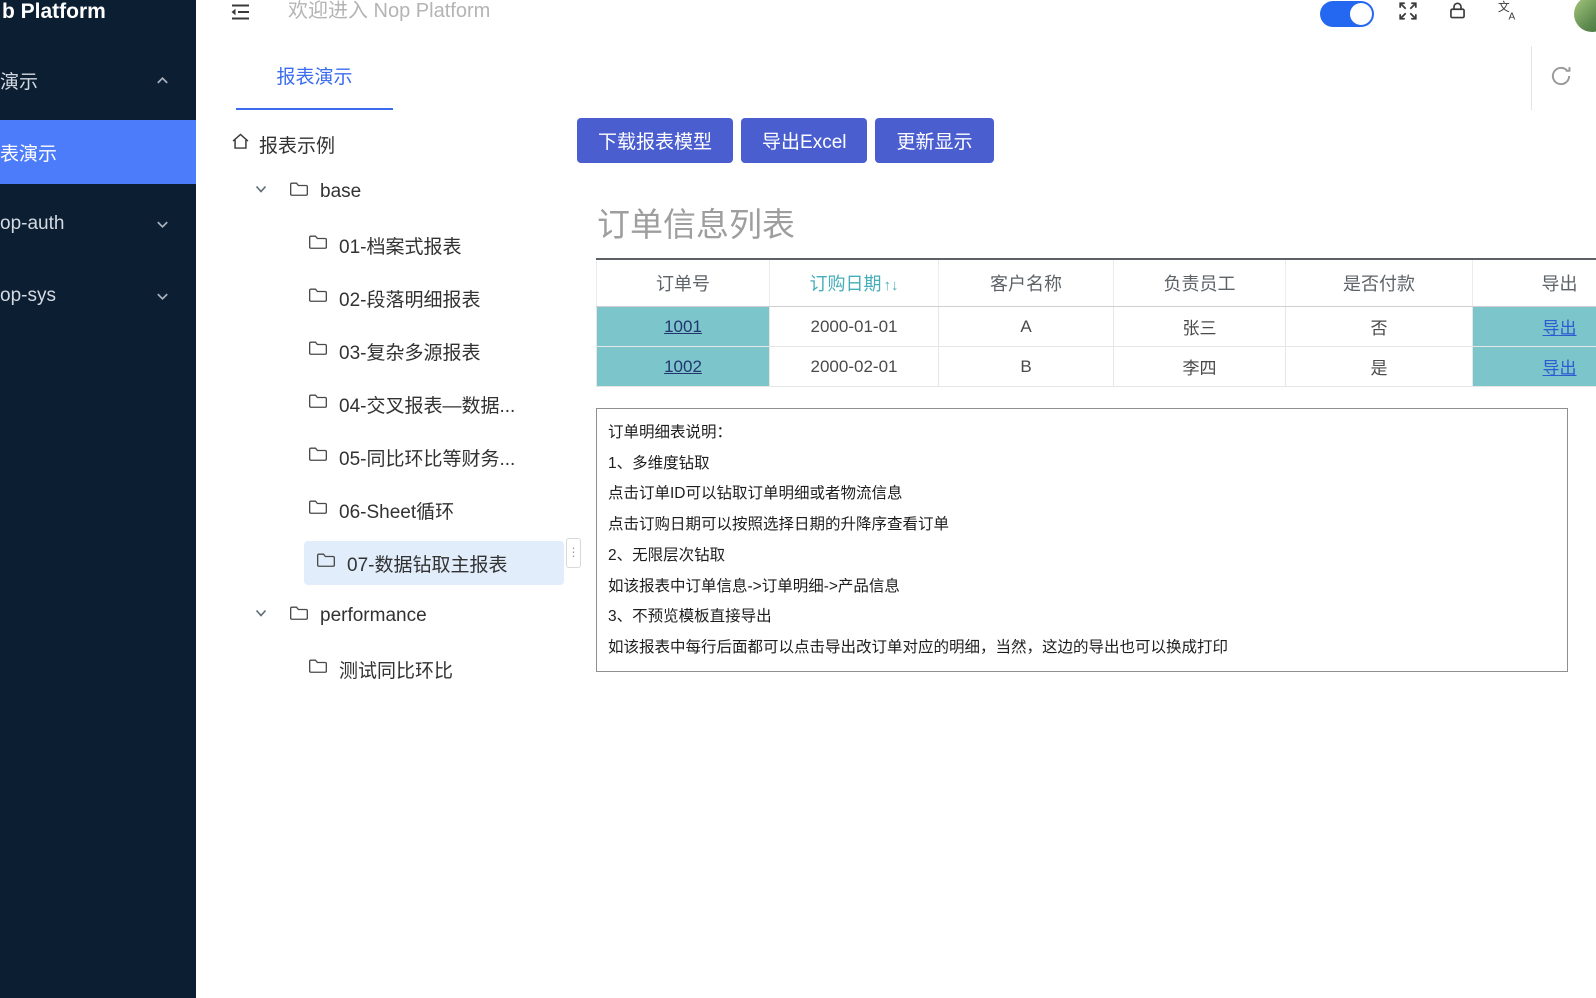 The image size is (1596, 998). Describe the element at coordinates (1199, 366) in the screenshot. I see `employee-cell: 李四` at that location.